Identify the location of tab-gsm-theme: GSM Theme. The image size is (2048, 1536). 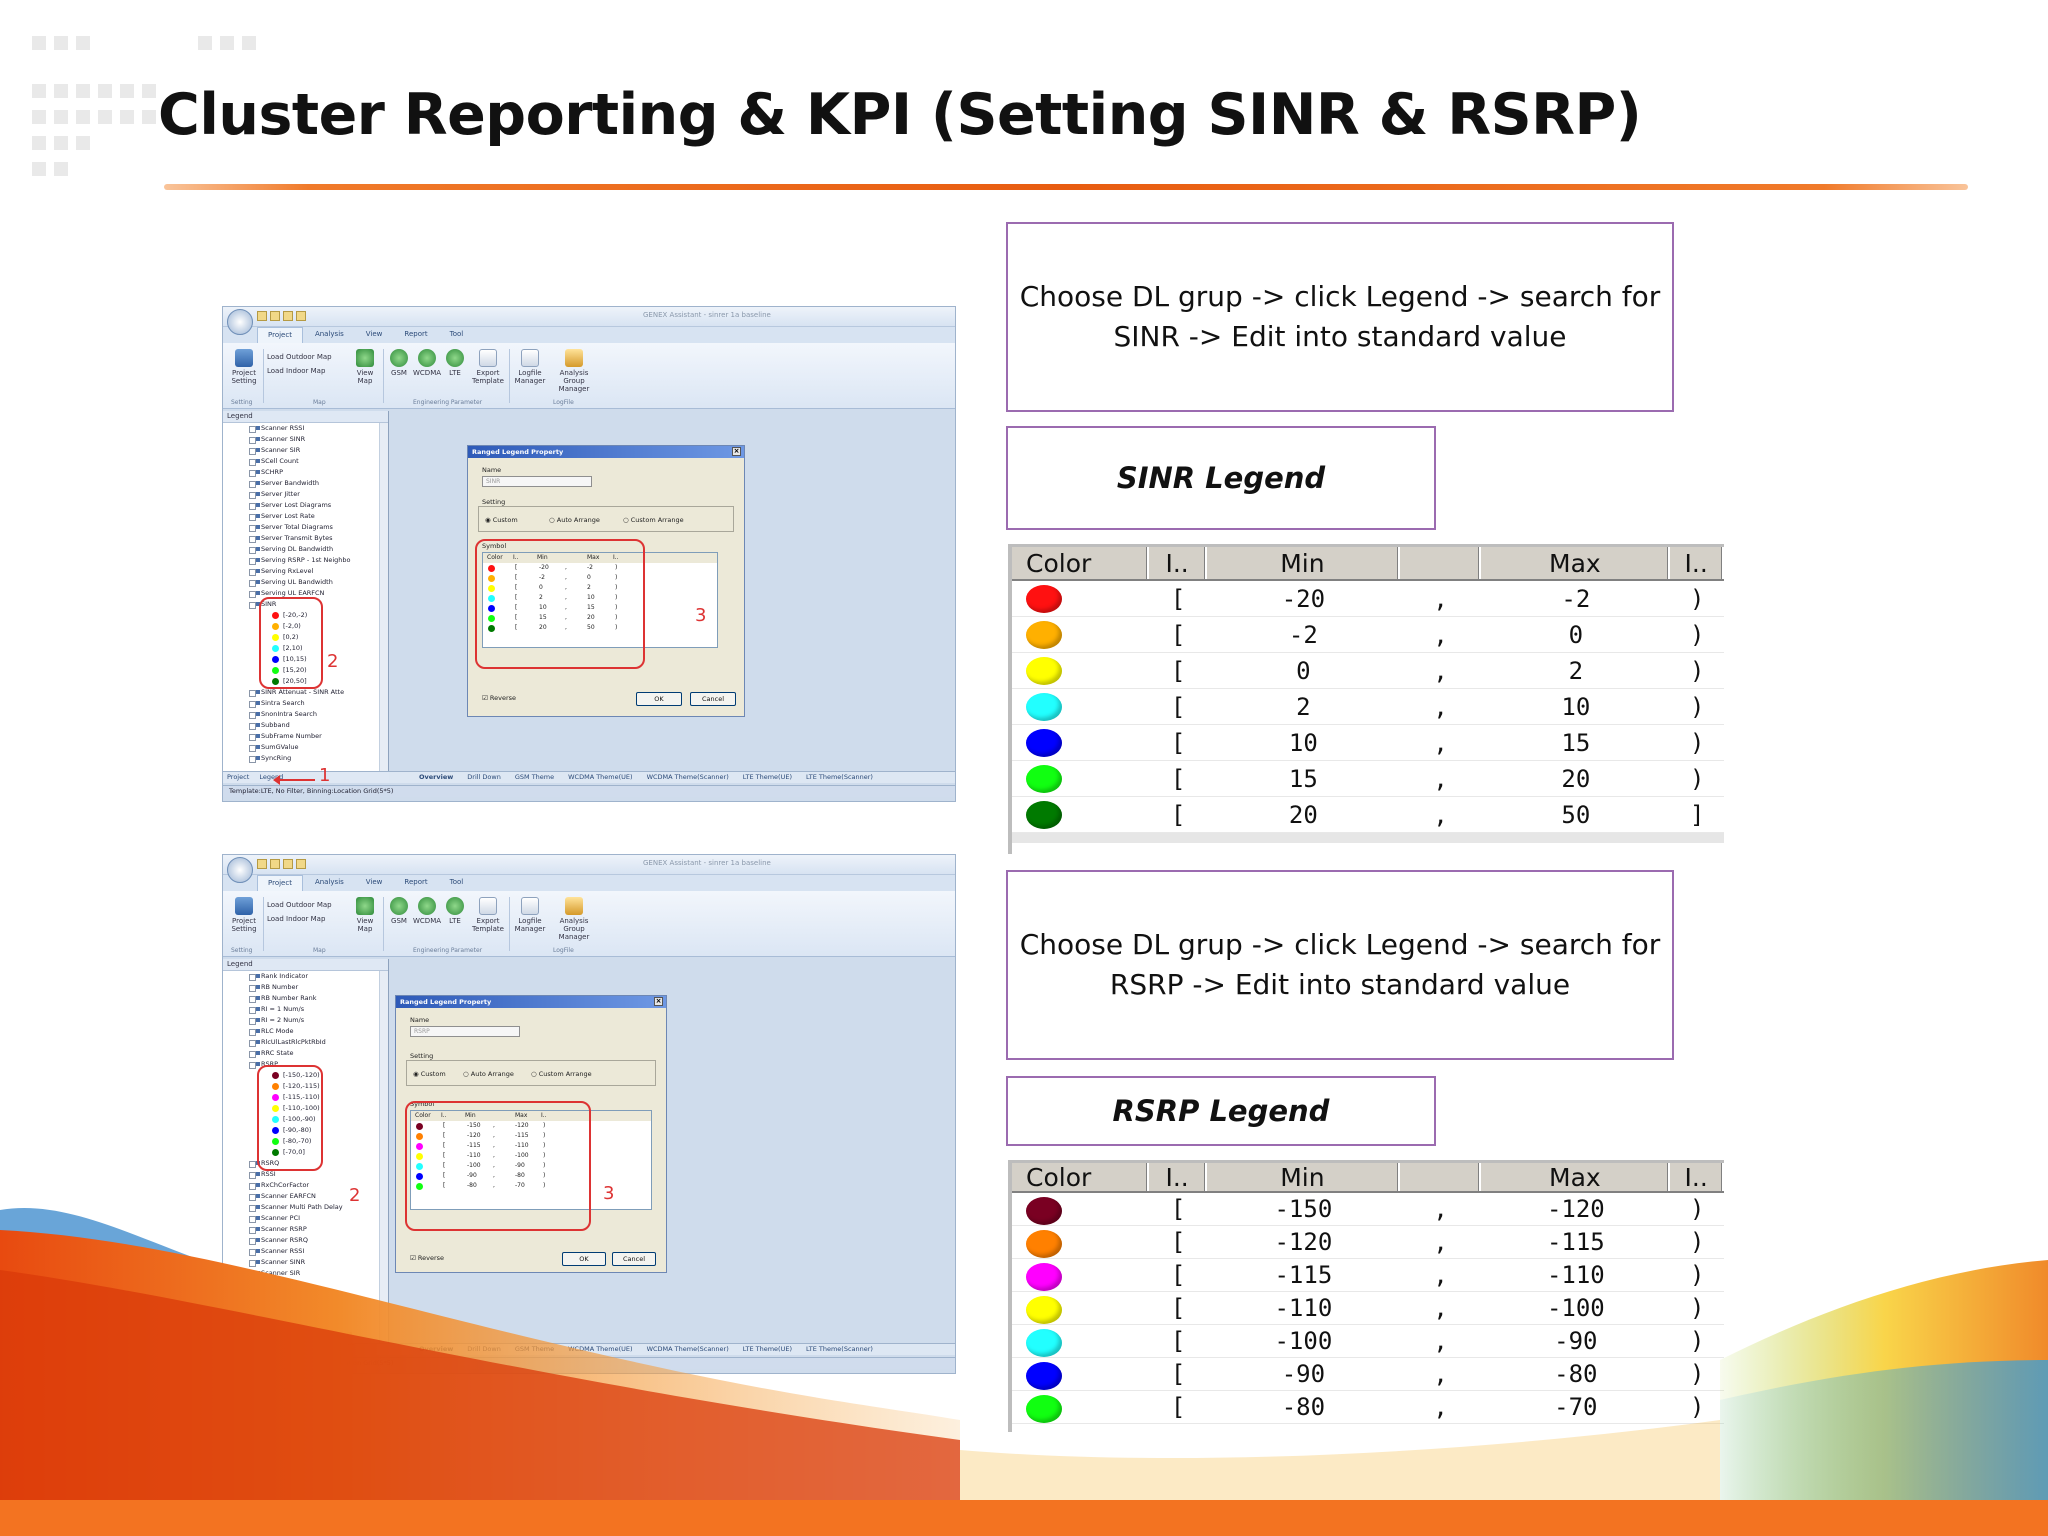
(534, 777).